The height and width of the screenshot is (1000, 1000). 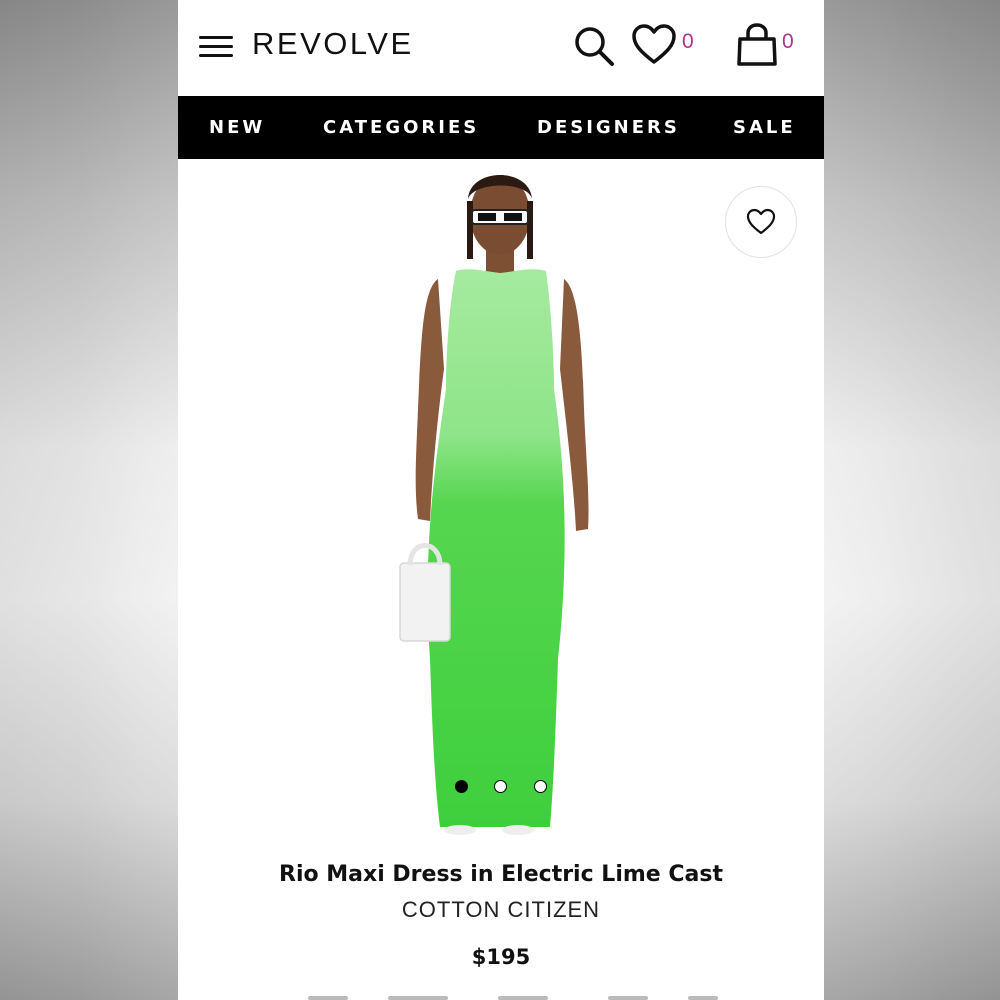 What do you see at coordinates (501, 957) in the screenshot?
I see `product-price: $195` at bounding box center [501, 957].